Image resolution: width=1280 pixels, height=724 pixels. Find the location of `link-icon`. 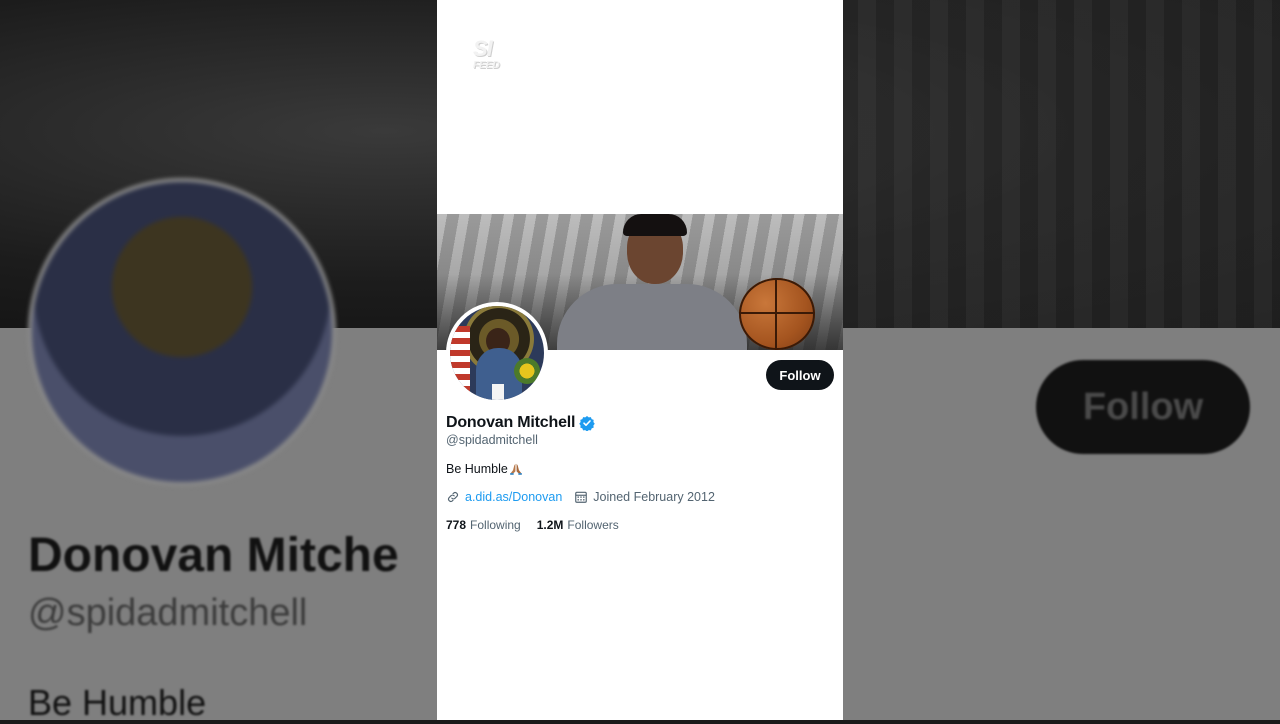

link-icon is located at coordinates (453, 497).